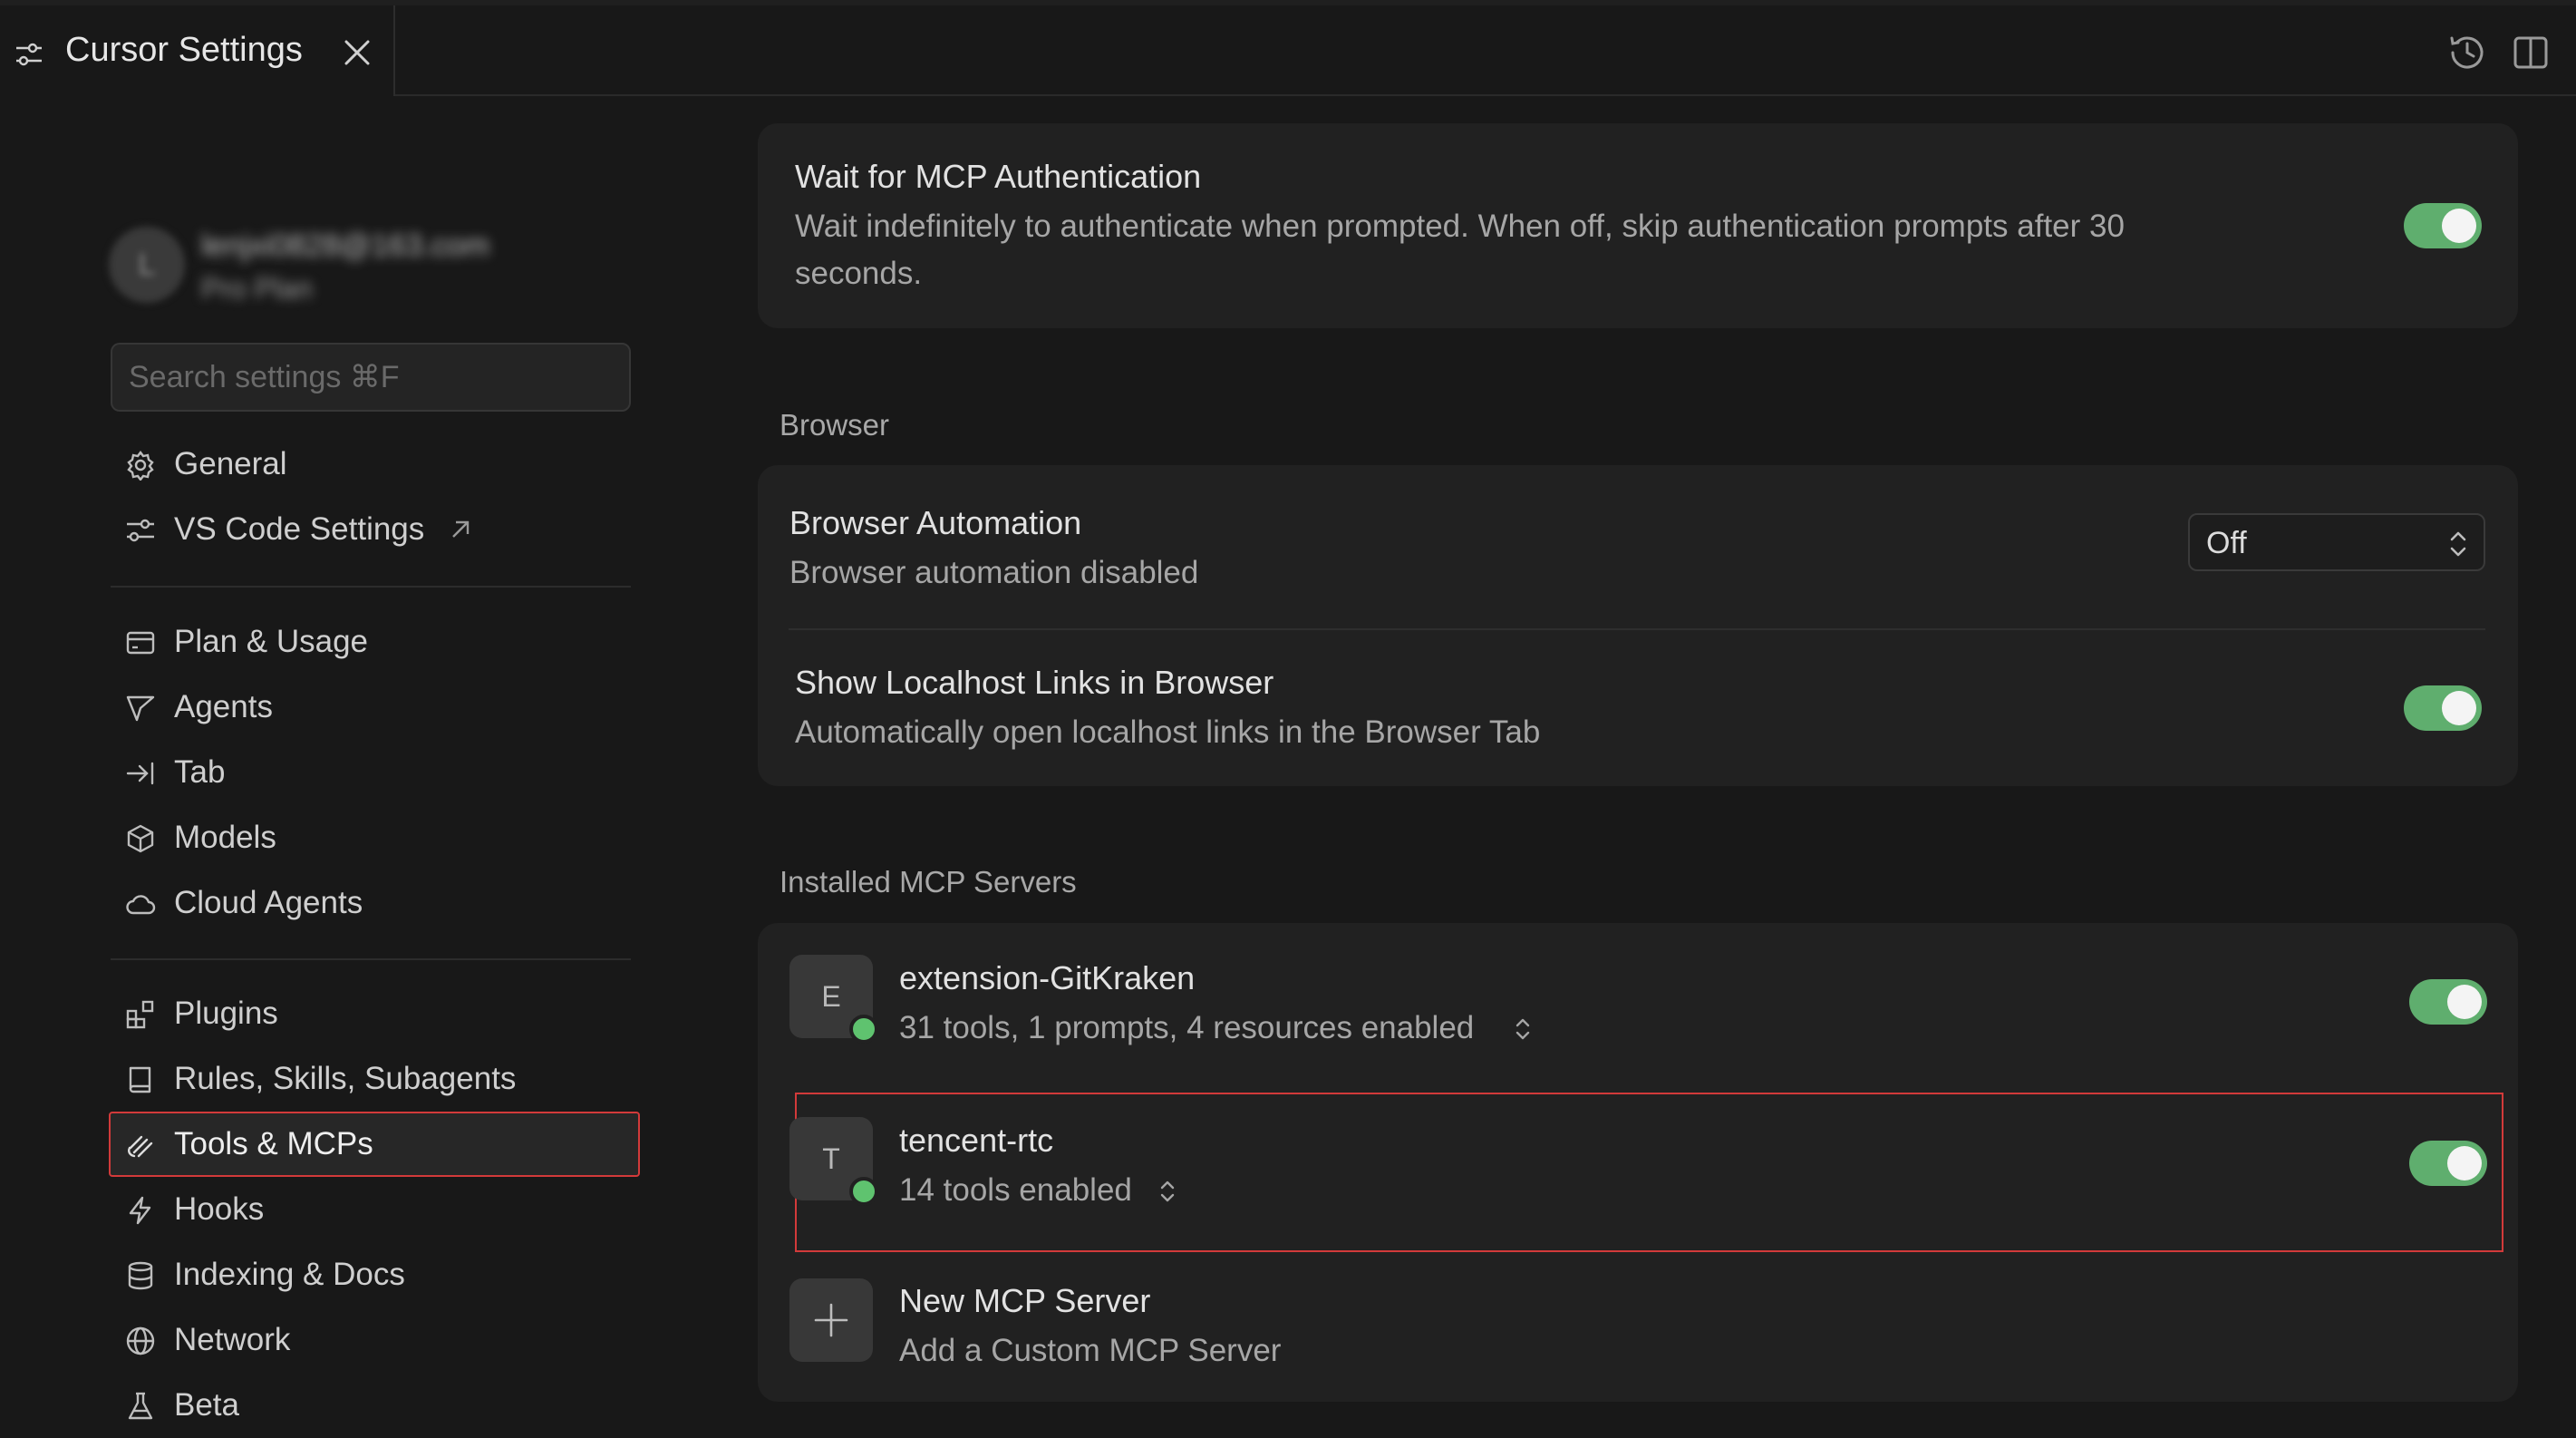 Image resolution: width=2576 pixels, height=1438 pixels. Describe the element at coordinates (140, 708) in the screenshot. I see `send-icon` at that location.